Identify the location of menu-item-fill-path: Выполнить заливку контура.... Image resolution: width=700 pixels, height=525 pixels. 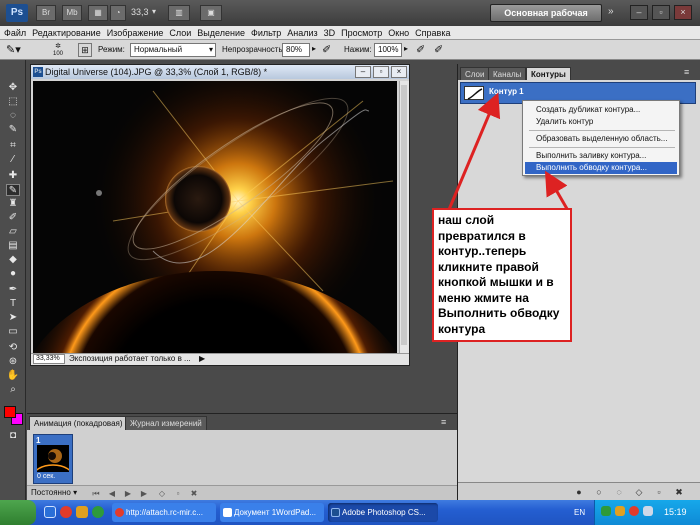
(601, 156).